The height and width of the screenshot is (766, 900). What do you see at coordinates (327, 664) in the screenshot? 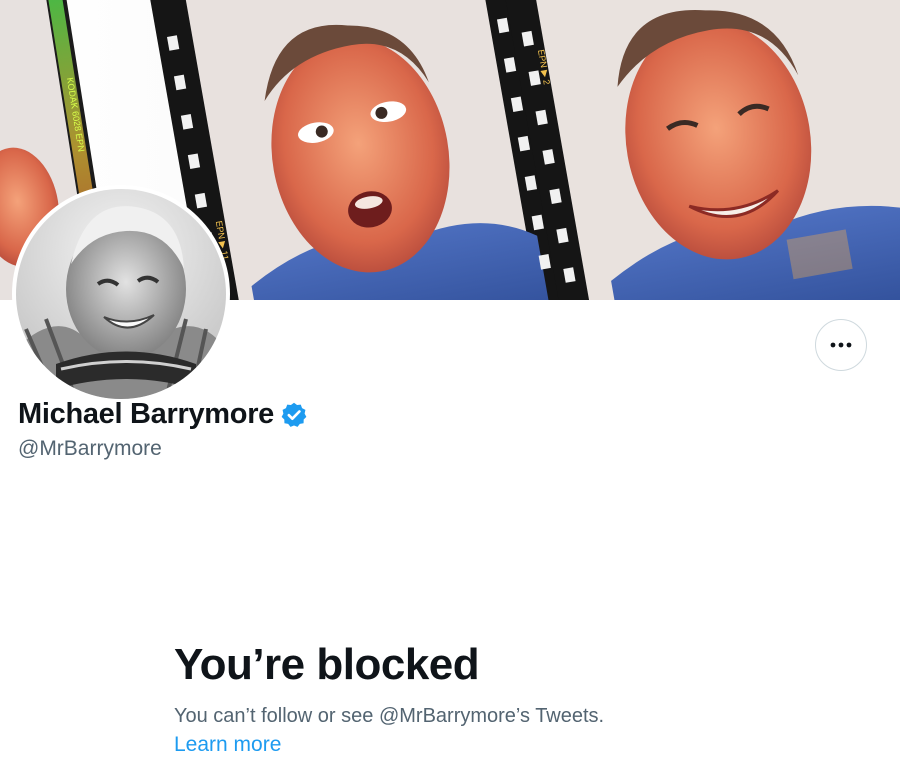
I see `blocked-title: You’re blocked` at bounding box center [327, 664].